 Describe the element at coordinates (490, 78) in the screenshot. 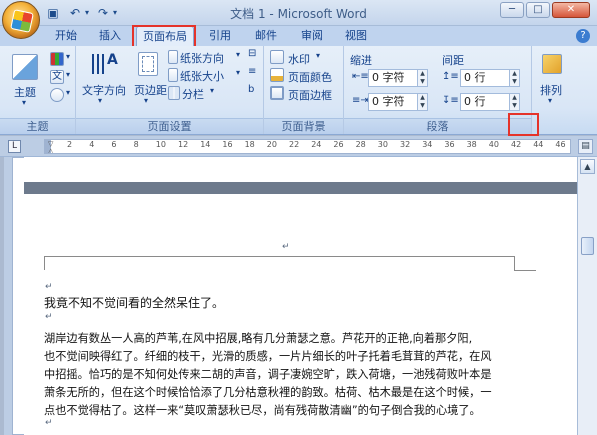

I see `spacing-before-field: 0 行 ▲ ▼` at that location.